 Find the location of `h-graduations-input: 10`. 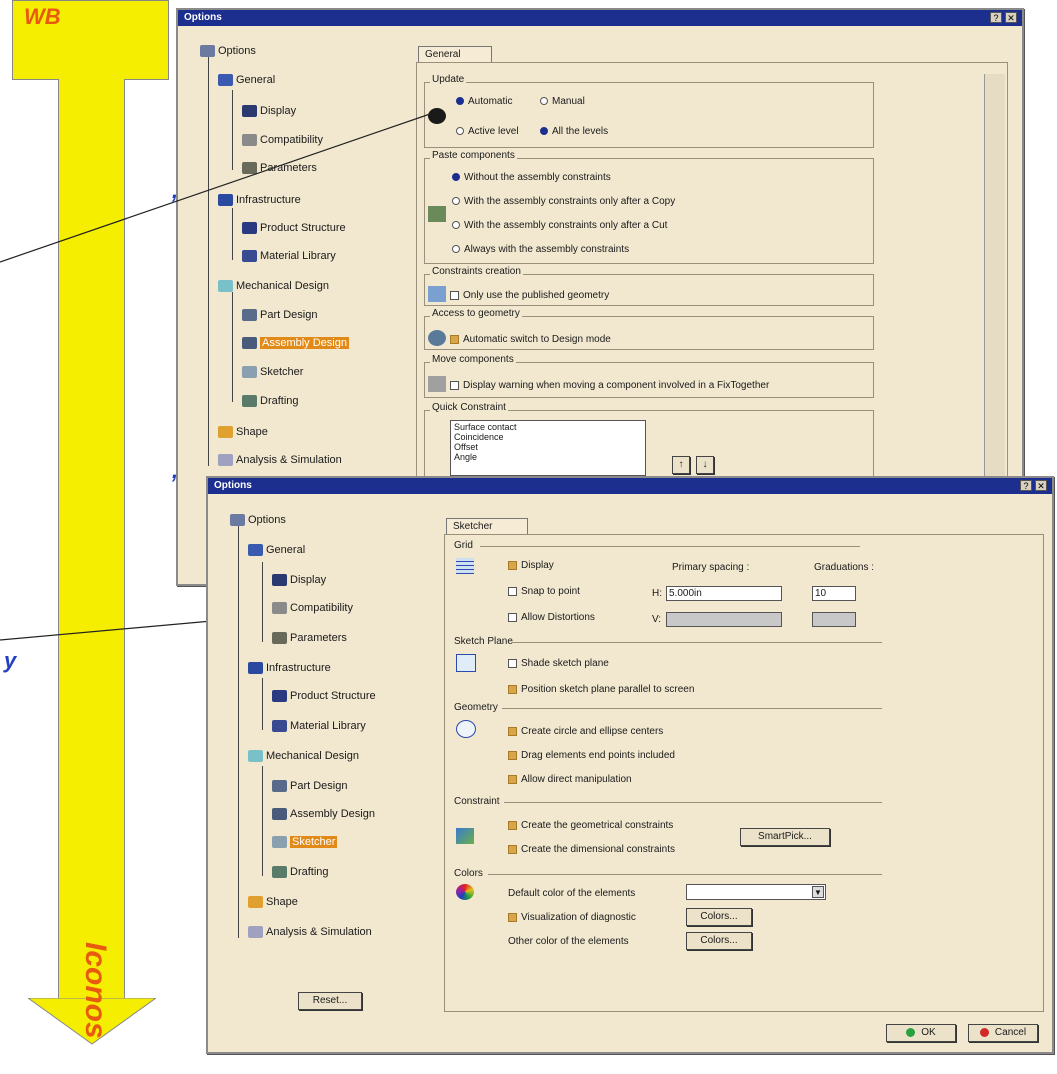

h-graduations-input: 10 is located at coordinates (834, 593).